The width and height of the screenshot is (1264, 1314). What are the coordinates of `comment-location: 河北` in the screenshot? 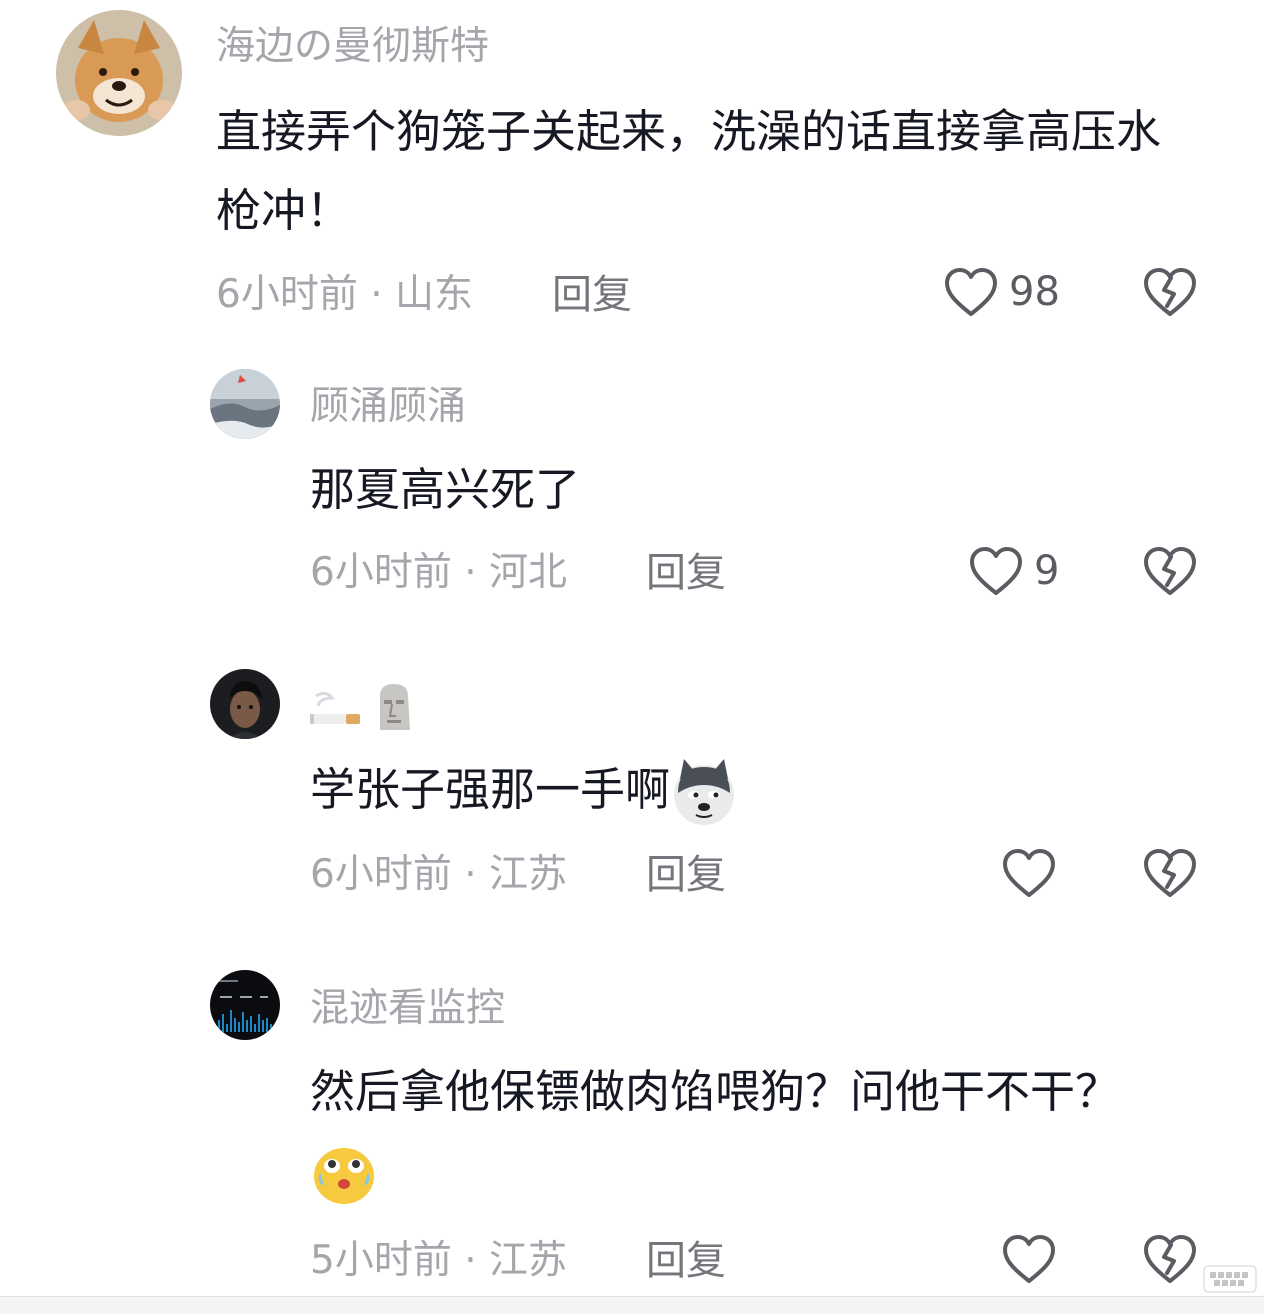 It's located at (528, 572).